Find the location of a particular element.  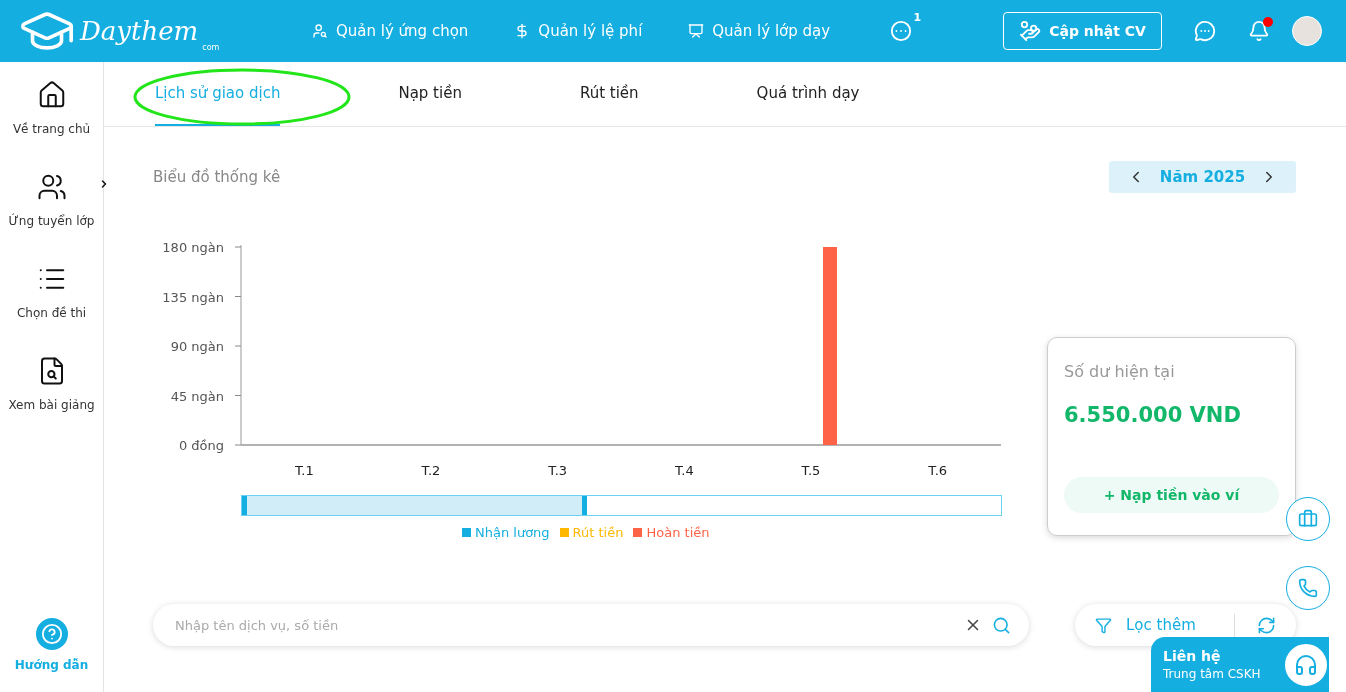

nav-link: Quản lý lớp dạy is located at coordinates (759, 31).